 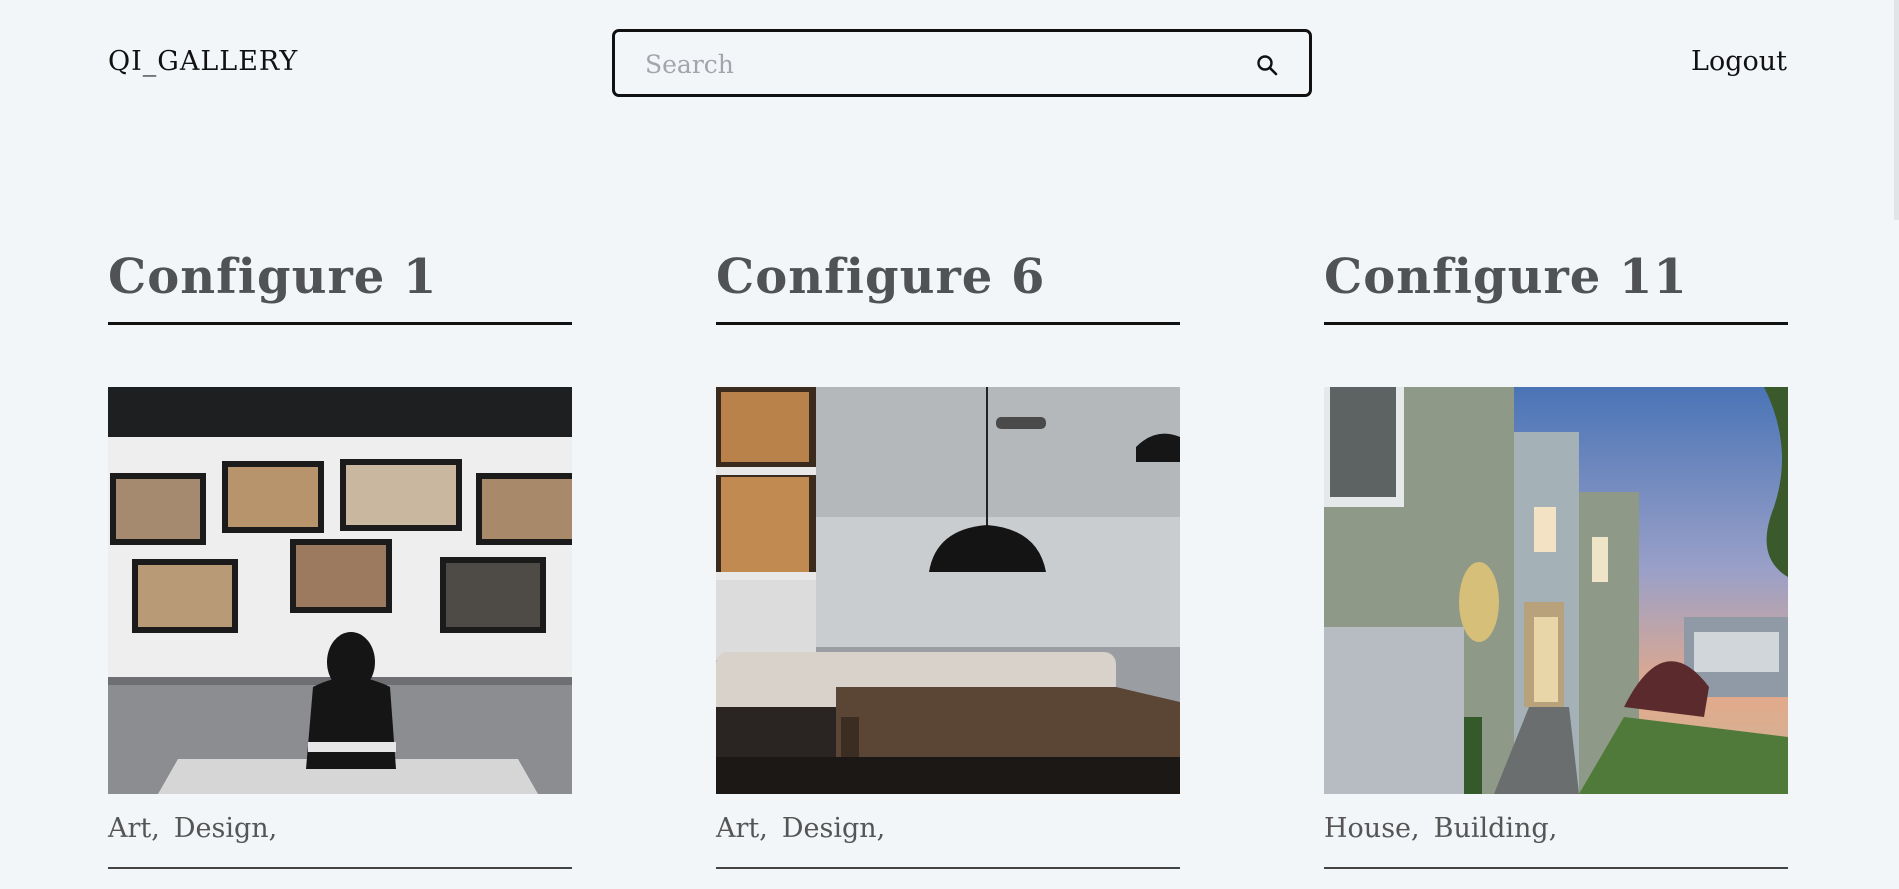 I want to click on search-box, so click(x=962, y=63).